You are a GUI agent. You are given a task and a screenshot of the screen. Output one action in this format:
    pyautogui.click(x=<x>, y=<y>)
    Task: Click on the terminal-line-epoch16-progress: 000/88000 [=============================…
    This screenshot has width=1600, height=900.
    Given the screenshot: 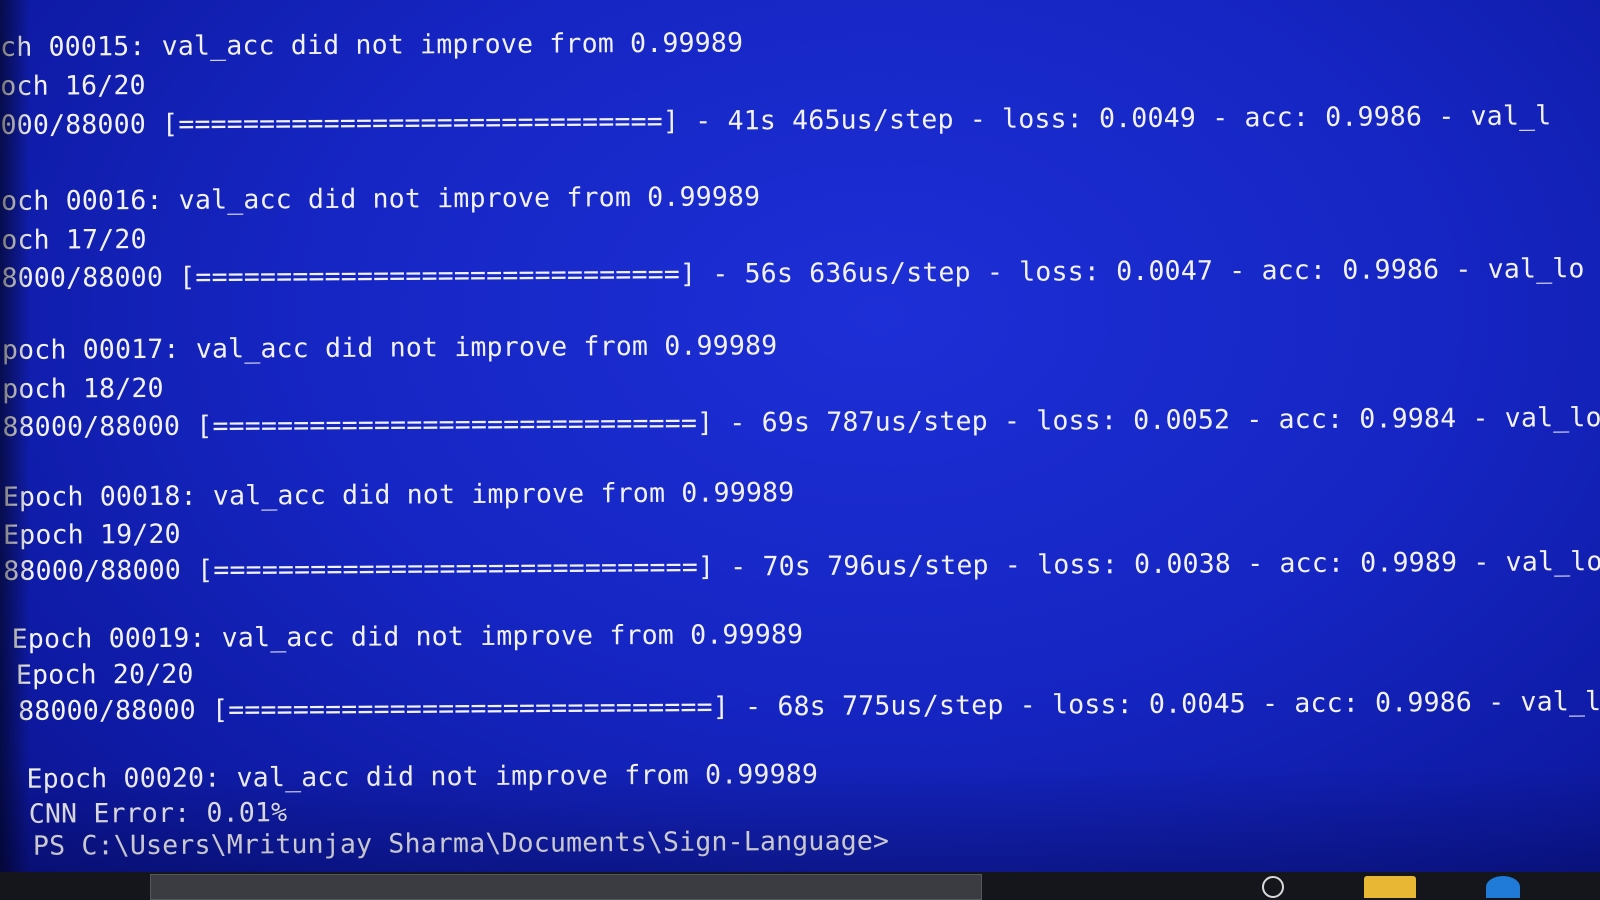 What is the action you would take?
    pyautogui.click(x=776, y=120)
    